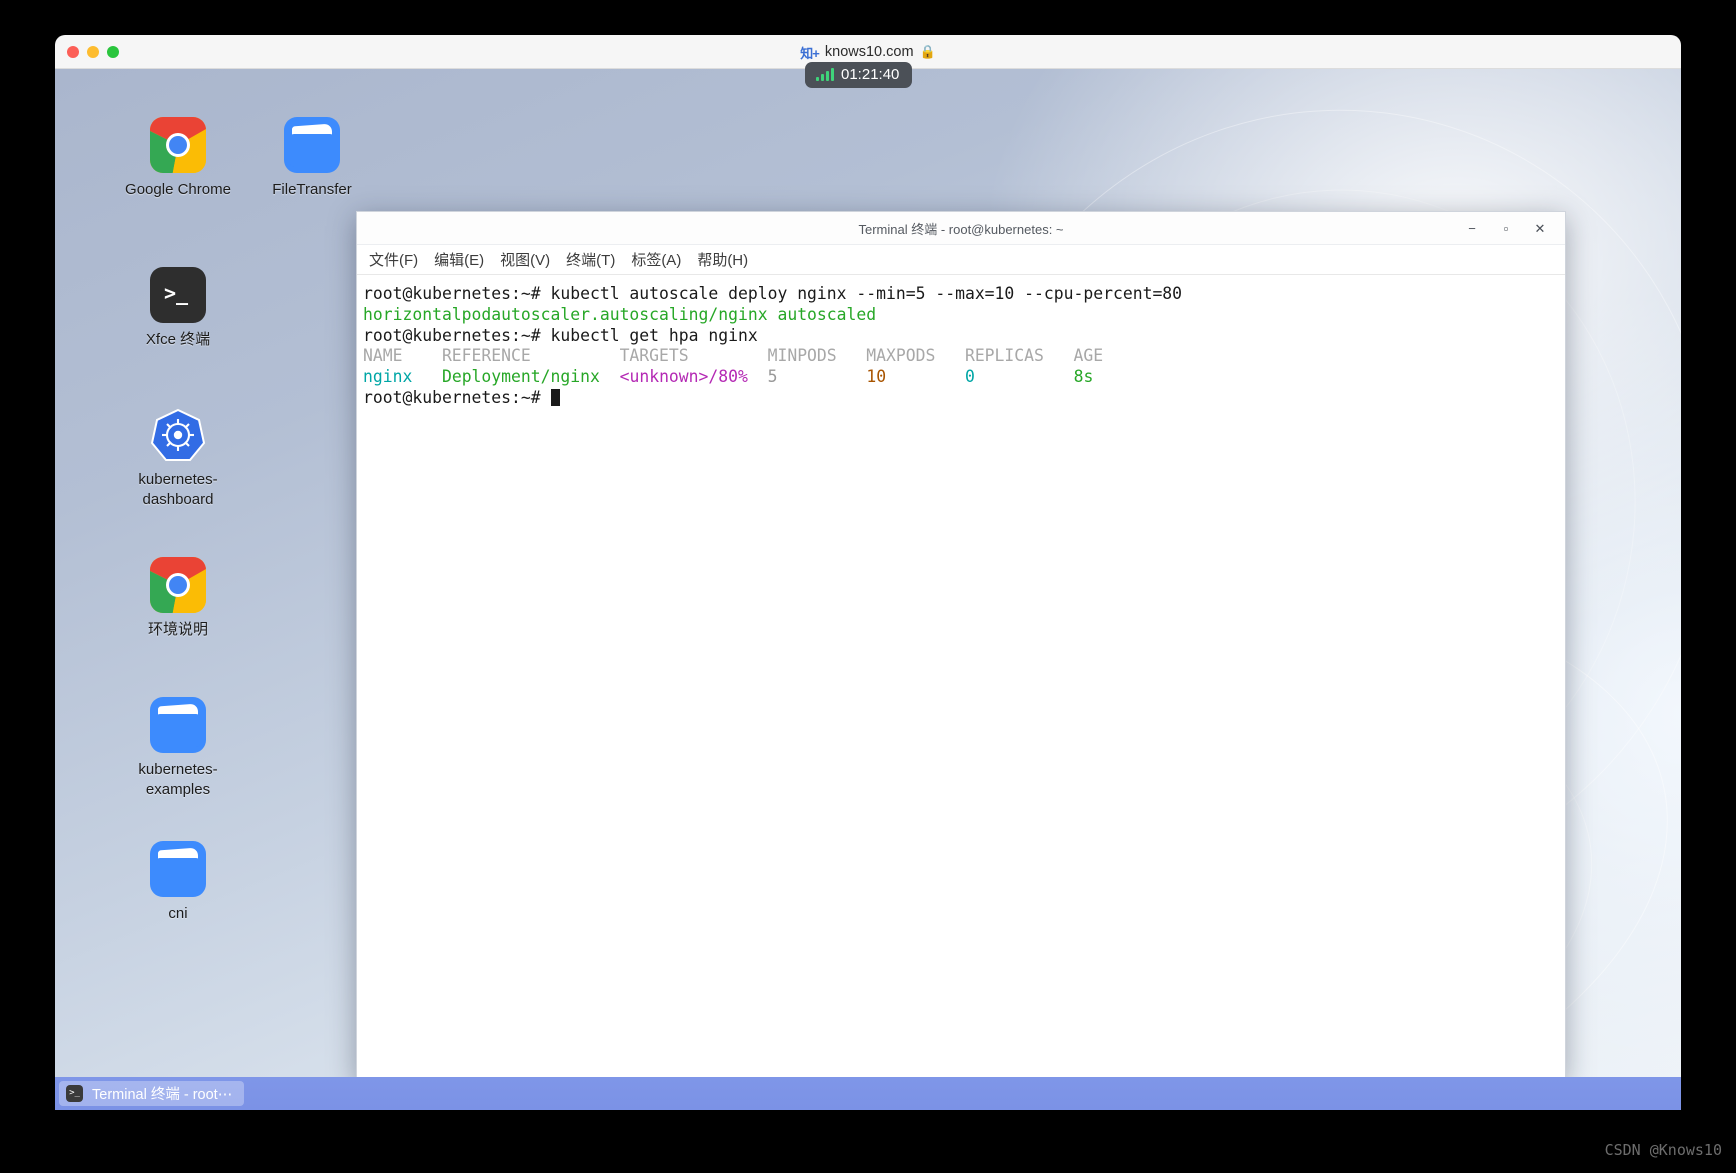 The width and height of the screenshot is (1736, 1173). I want to click on terminal-text: <unknown>/80%, so click(683, 377).